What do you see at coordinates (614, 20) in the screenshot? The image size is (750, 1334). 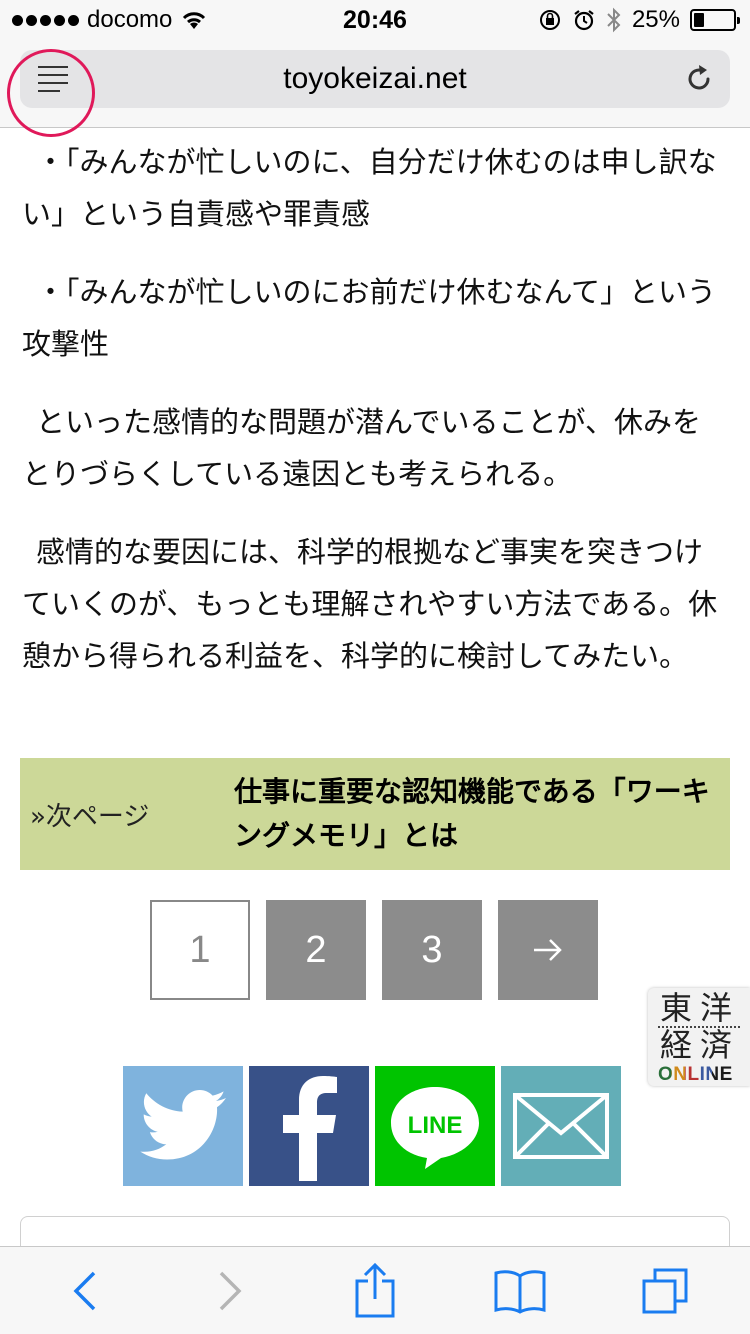 I see `bluetooth-icon` at bounding box center [614, 20].